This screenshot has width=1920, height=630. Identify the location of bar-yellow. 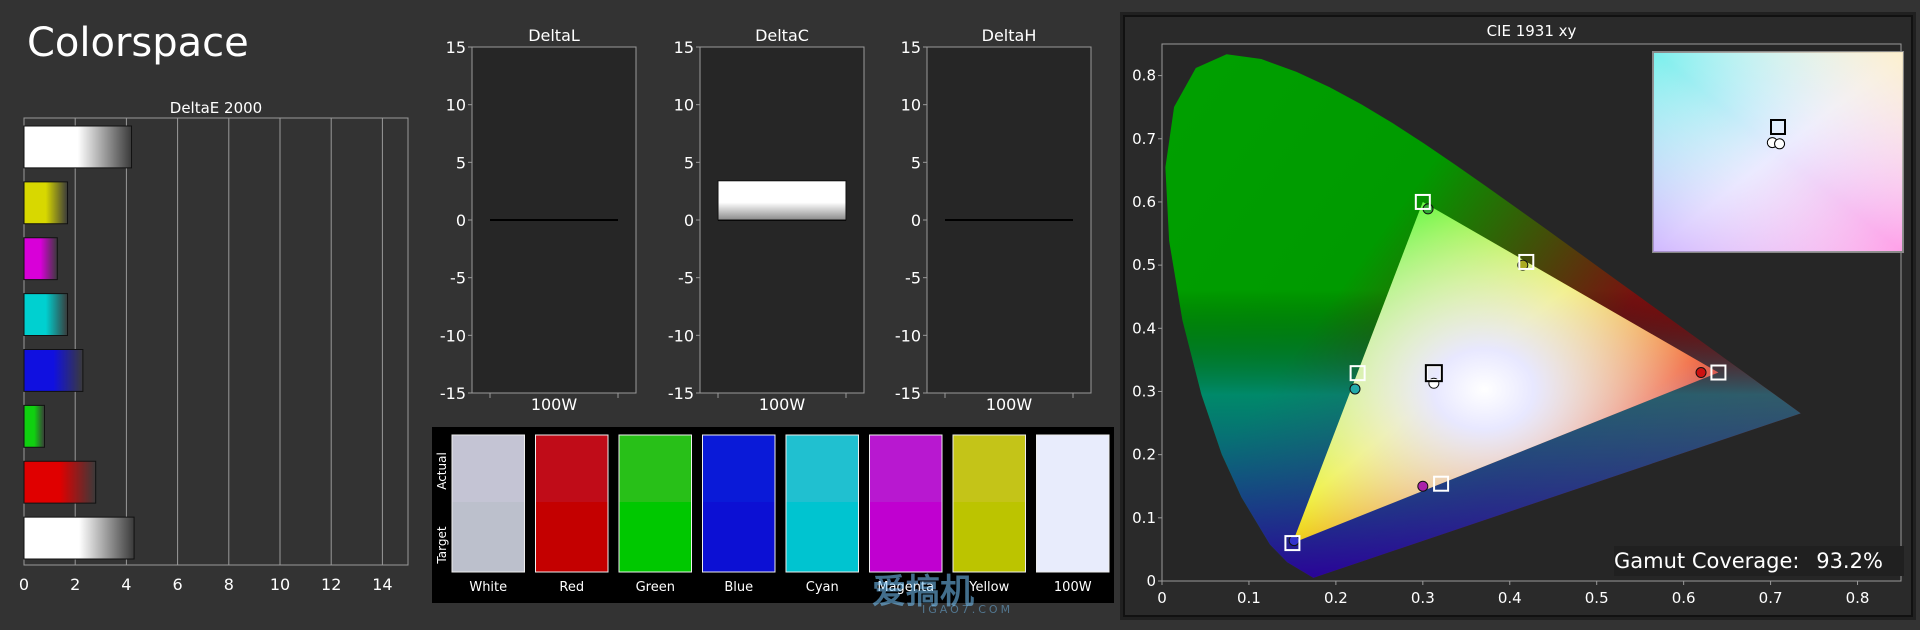
(46, 203).